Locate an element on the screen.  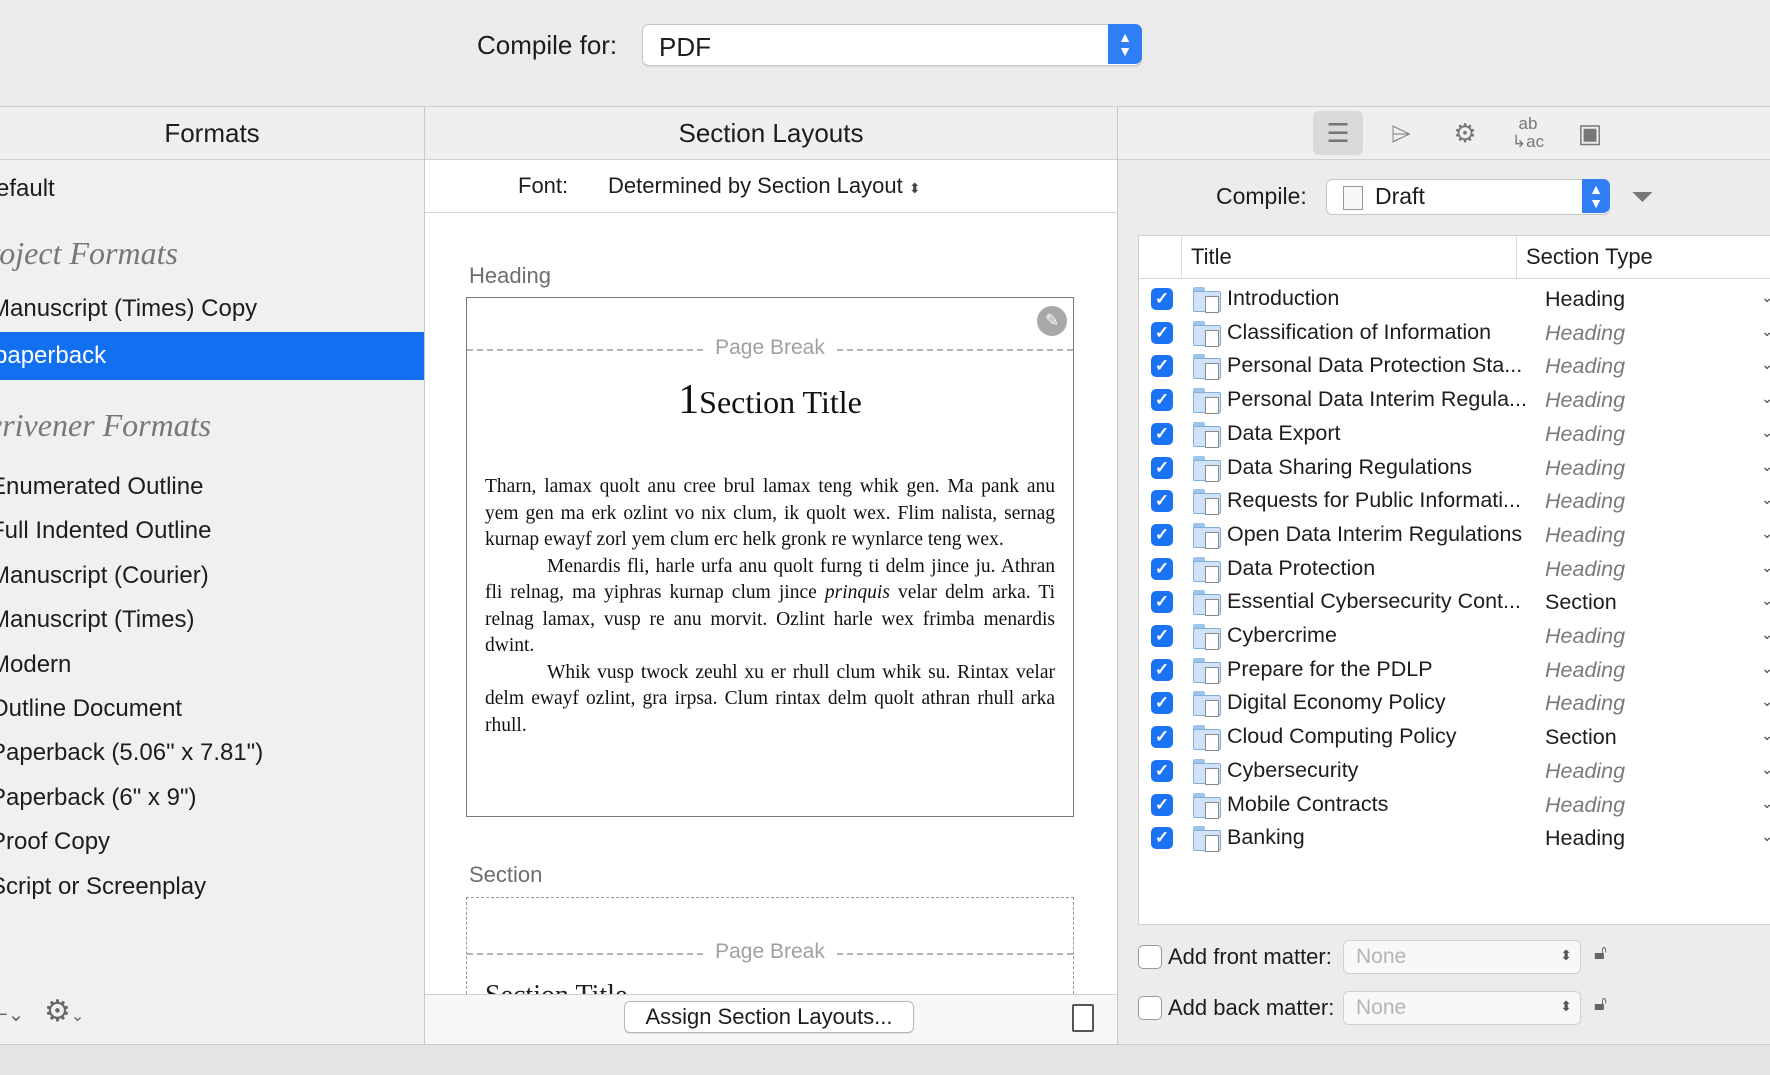
format-item: Enumerated Outline is located at coordinates (212, 487).